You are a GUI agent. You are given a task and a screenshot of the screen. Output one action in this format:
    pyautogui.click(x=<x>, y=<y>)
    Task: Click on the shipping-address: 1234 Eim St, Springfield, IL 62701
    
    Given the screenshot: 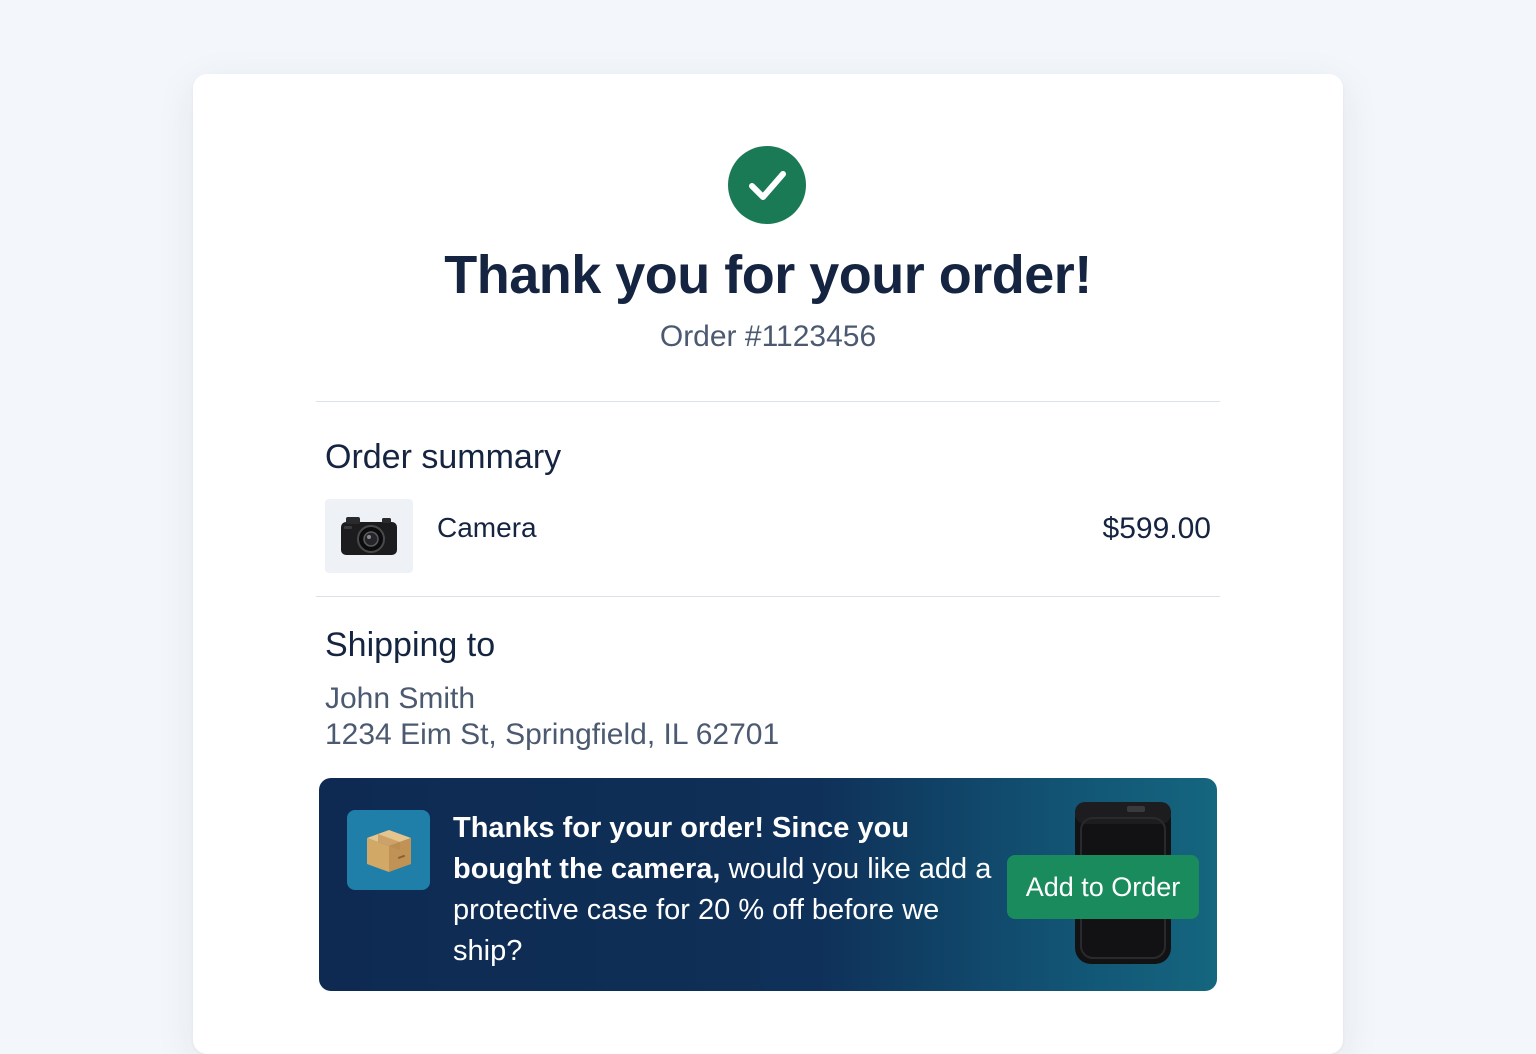 What is the action you would take?
    pyautogui.click(x=552, y=734)
    